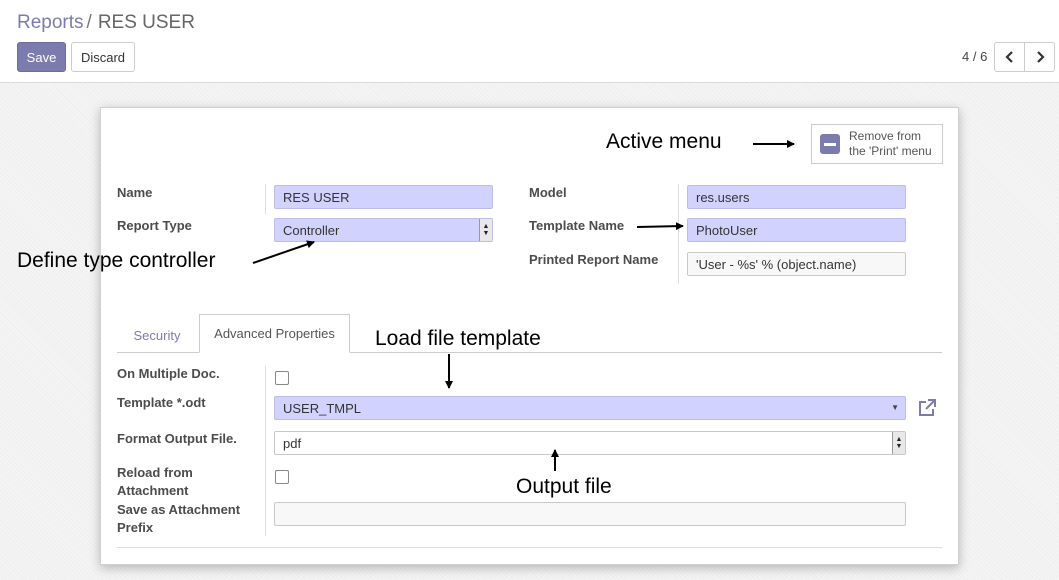 The width and height of the screenshot is (1059, 580). I want to click on form-bottom-divider, so click(529, 547).